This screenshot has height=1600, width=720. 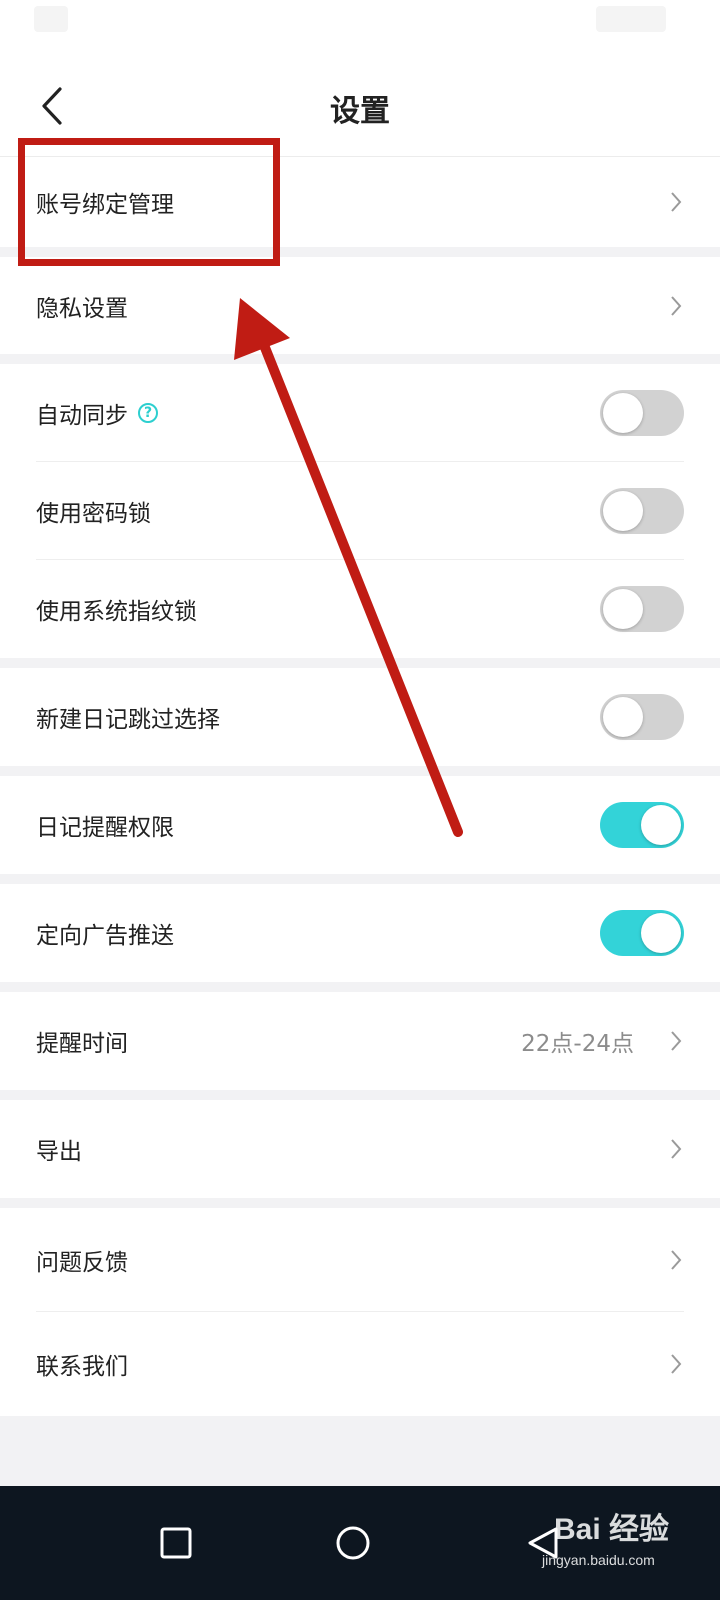 I want to click on privacy-settings-row: 隐私设置, so click(x=360, y=305).